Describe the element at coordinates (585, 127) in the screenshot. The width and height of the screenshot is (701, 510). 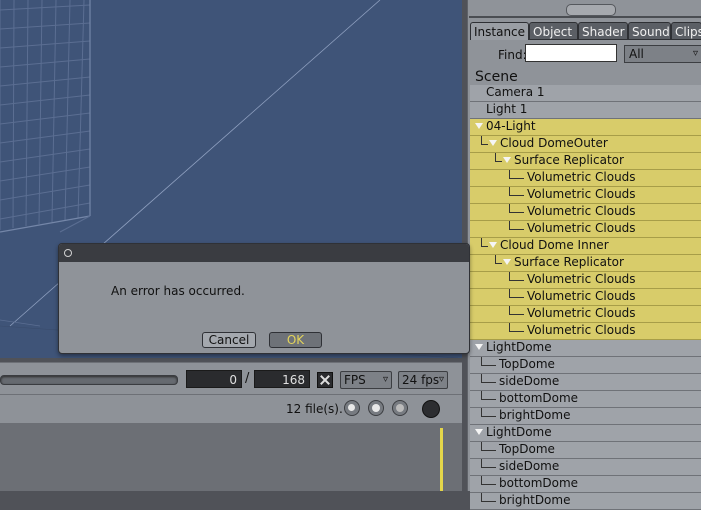
I see `tree-row: 04-Light` at that location.